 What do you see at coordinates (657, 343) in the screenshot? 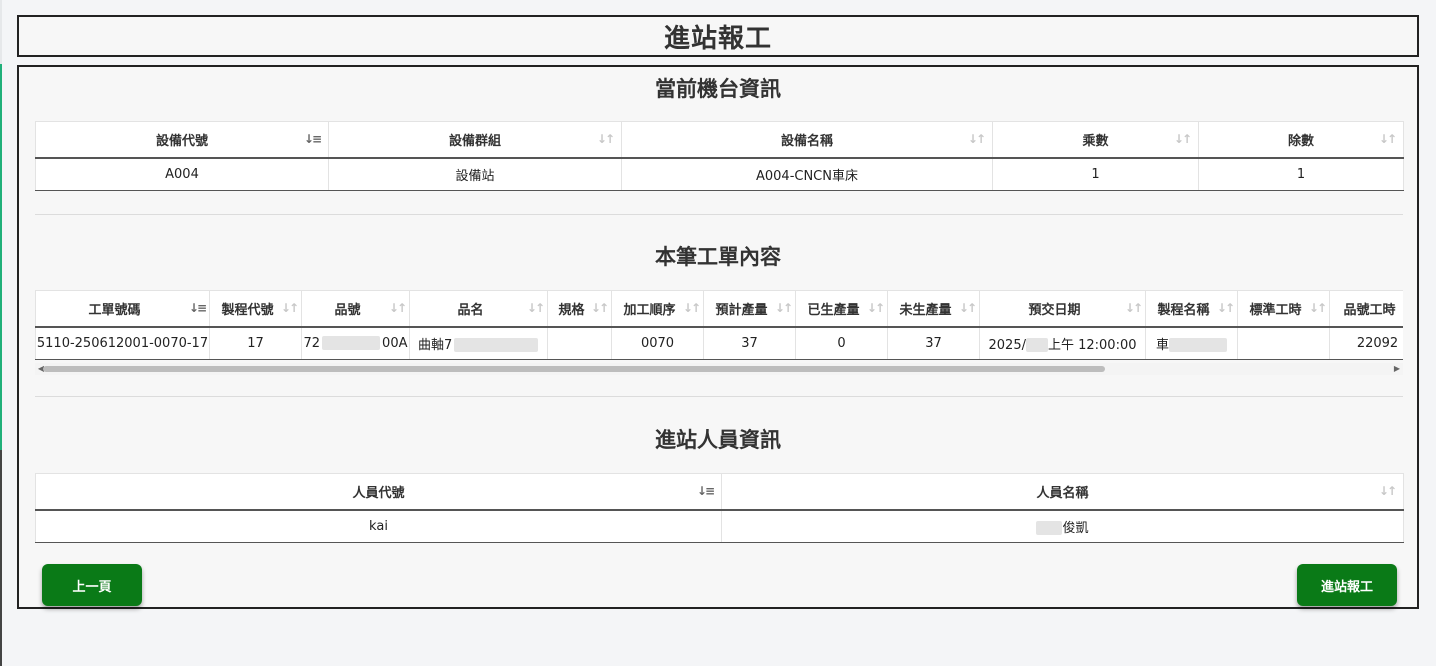
I see `cell-sequence: 0070` at bounding box center [657, 343].